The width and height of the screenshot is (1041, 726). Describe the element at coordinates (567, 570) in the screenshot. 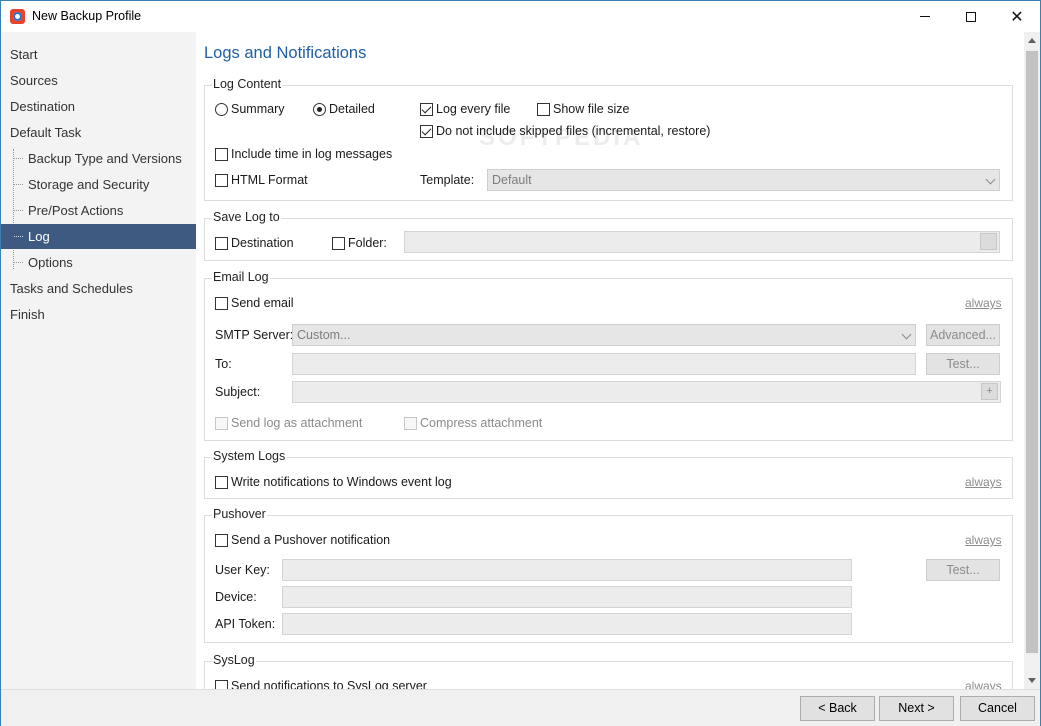

I see `user-key-input` at that location.